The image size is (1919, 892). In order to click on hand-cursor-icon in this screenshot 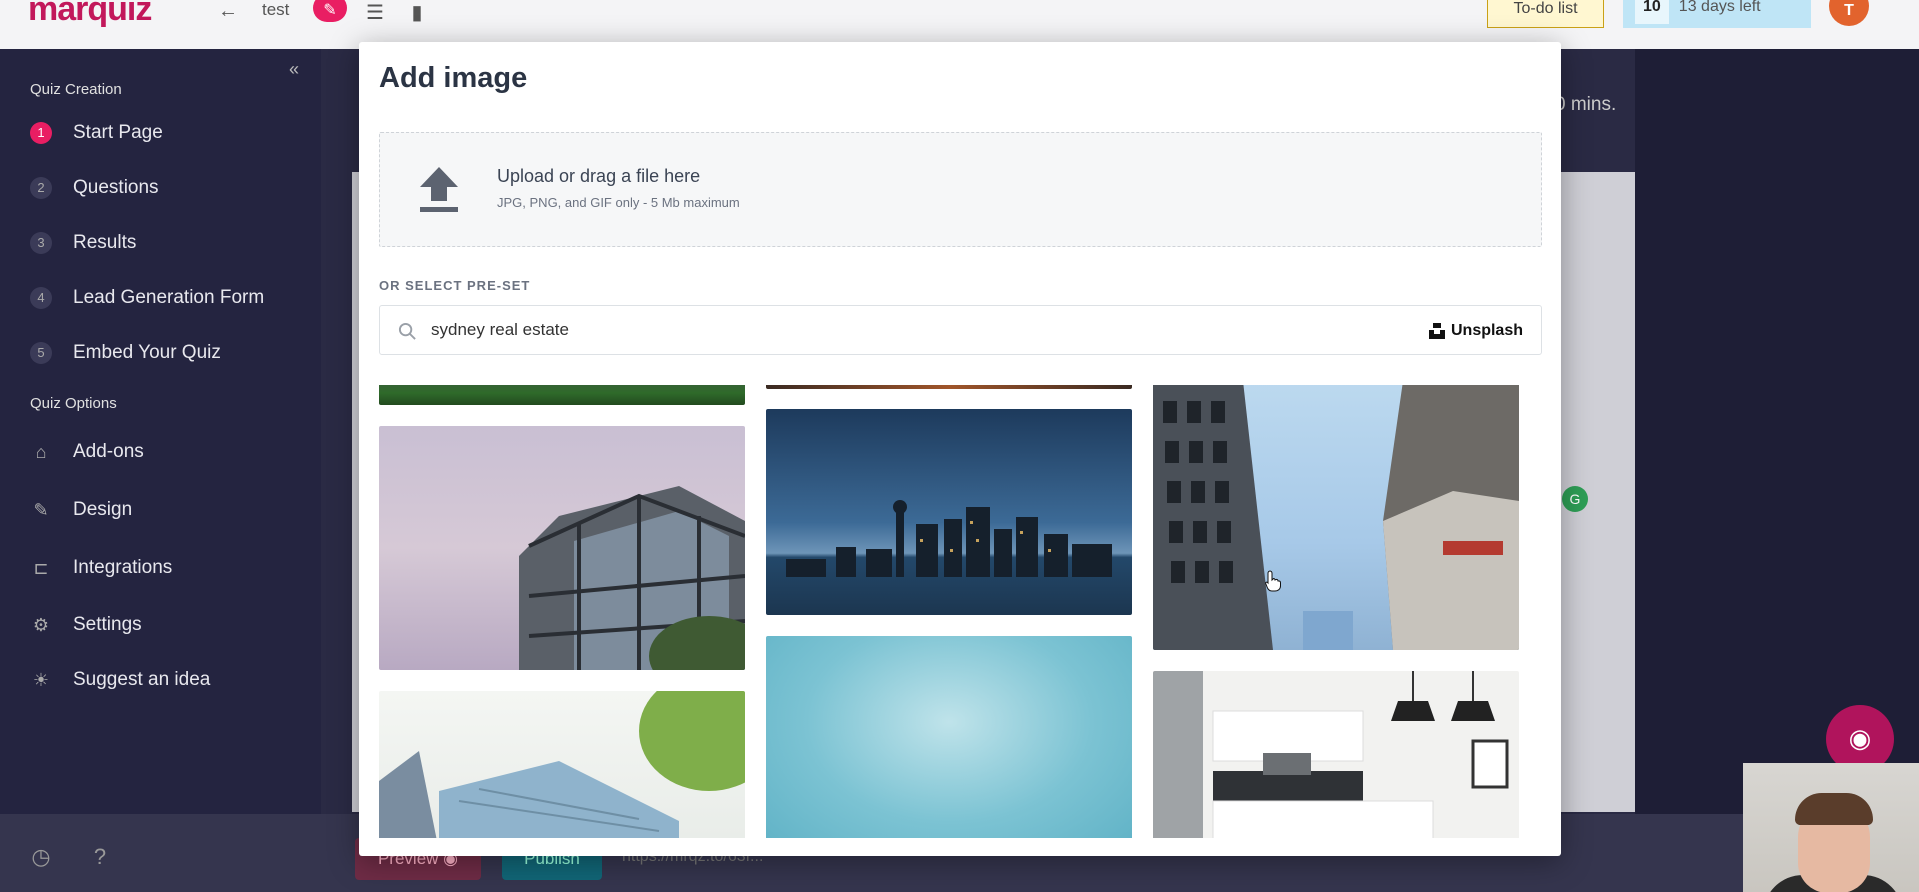, I will do `click(1273, 581)`.